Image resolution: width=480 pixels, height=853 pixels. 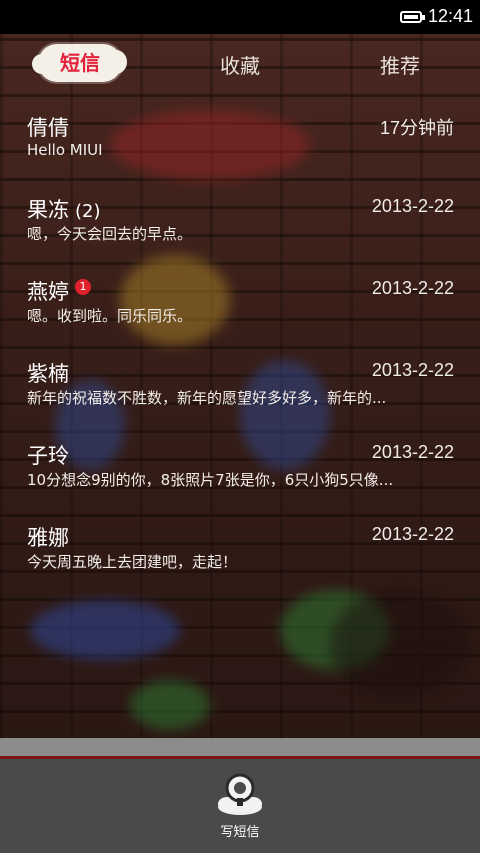 I want to click on tab-favorites: 收藏, so click(x=240, y=64).